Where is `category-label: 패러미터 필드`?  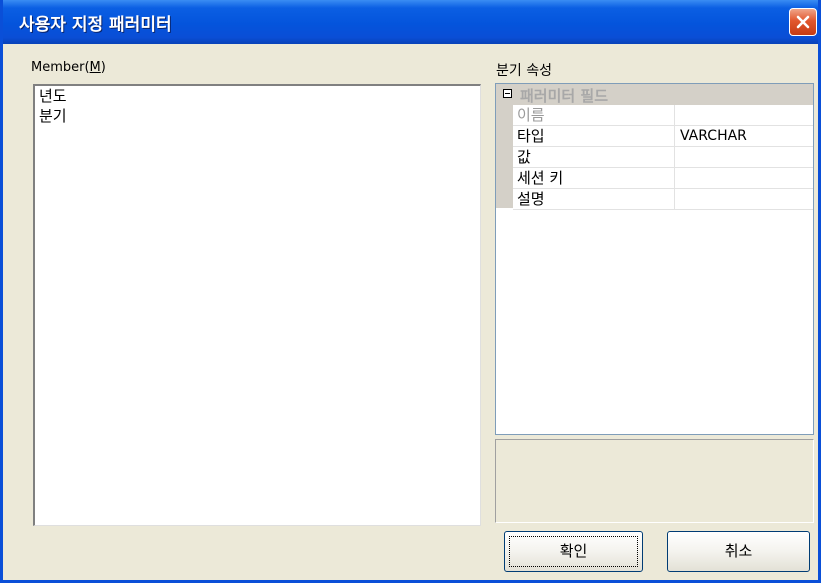 category-label: 패러미터 필드 is located at coordinates (564, 96).